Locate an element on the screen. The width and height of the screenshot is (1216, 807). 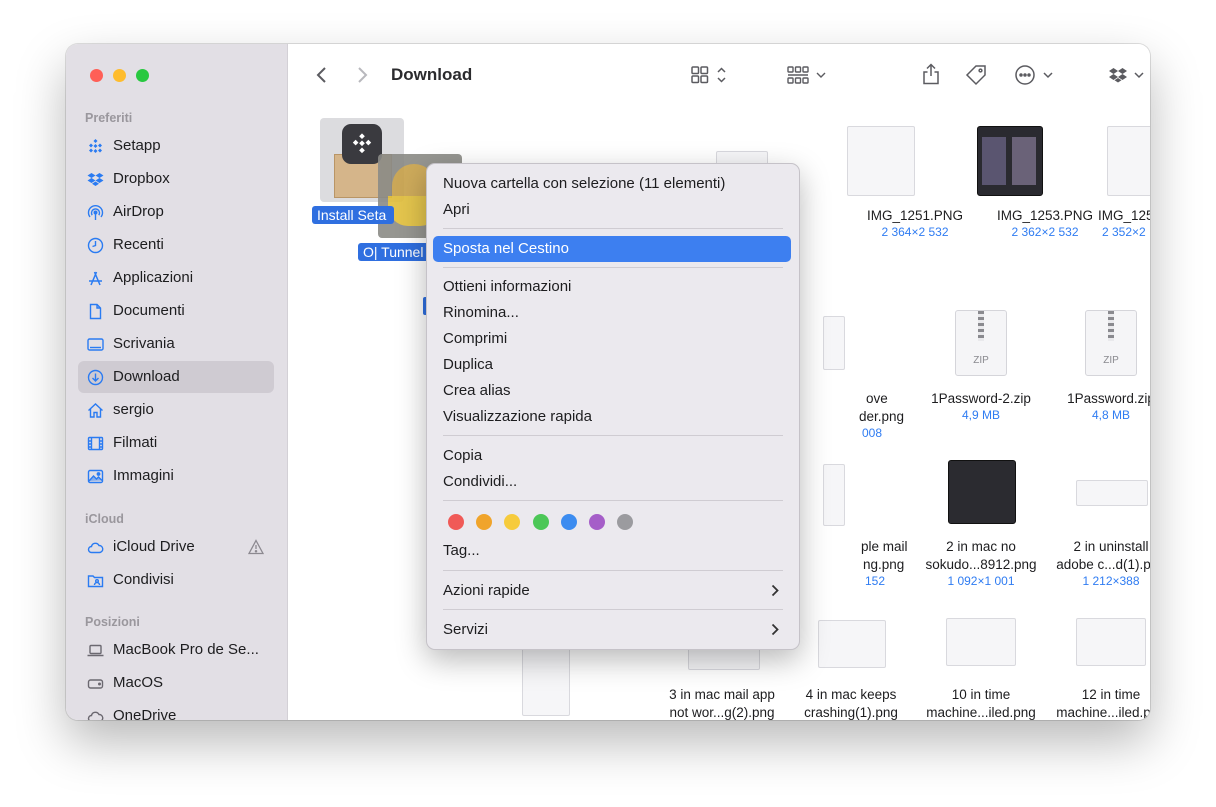
share-icon is located at coordinates (931, 74).